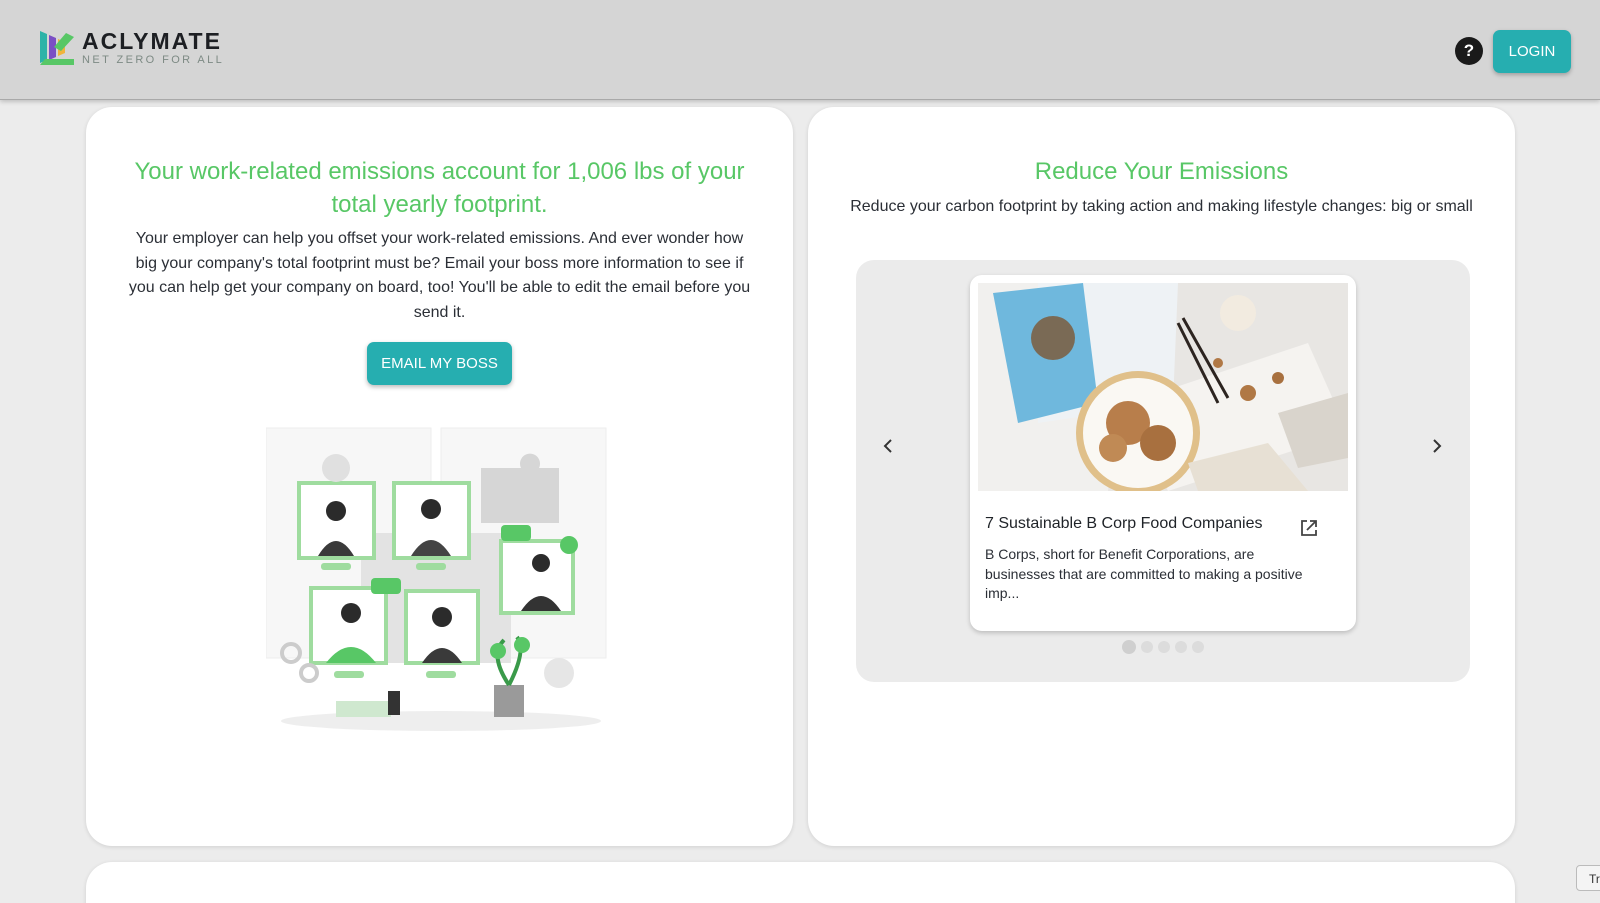  I want to click on logo-mark-icon, so click(57, 48).